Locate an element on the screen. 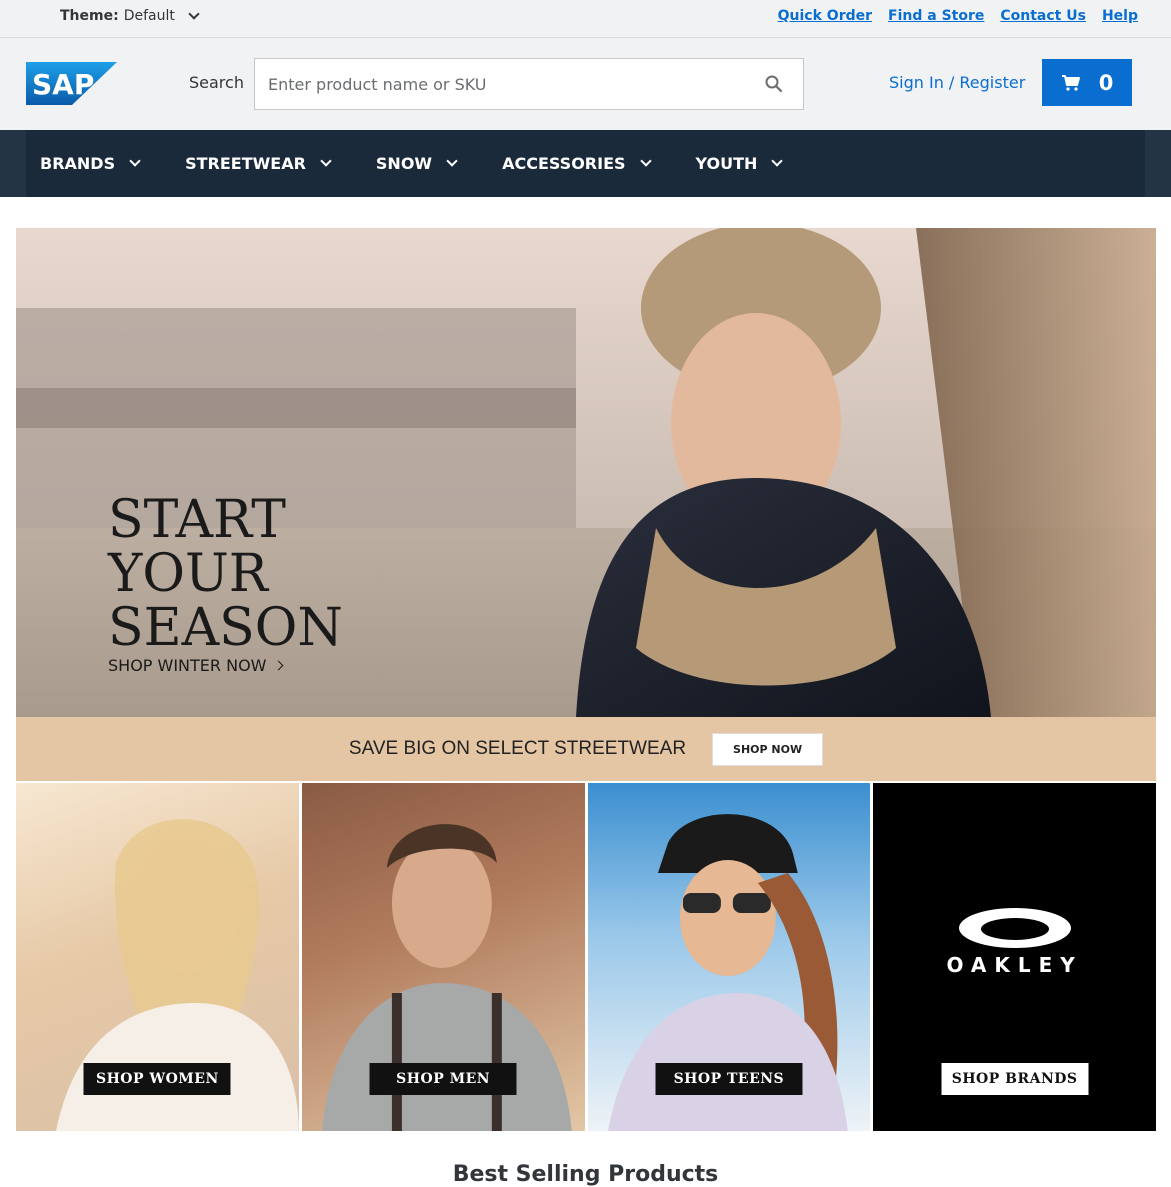  hero-line: START is located at coordinates (197, 520).